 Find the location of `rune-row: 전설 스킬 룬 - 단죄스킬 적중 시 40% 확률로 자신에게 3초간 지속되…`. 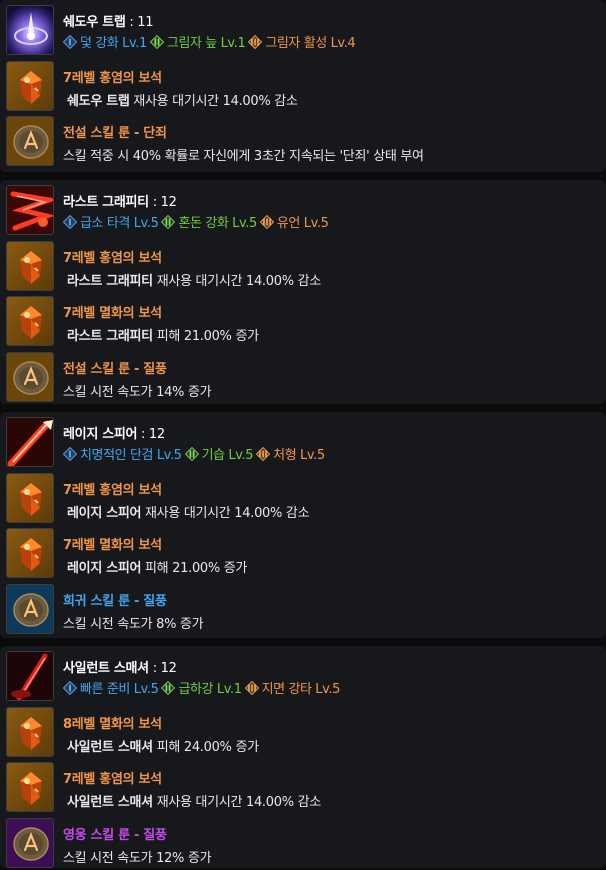

rune-row: 전설 스킬 룬 - 단죄스킬 적중 시 40% 확률로 자신에게 3초간 지속되… is located at coordinates (303, 141).